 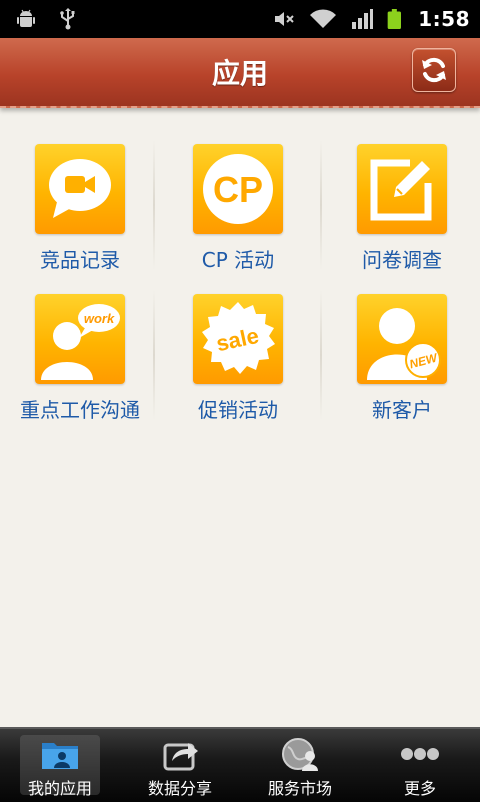 I want to click on app-tile: NEW, so click(x=402, y=339).